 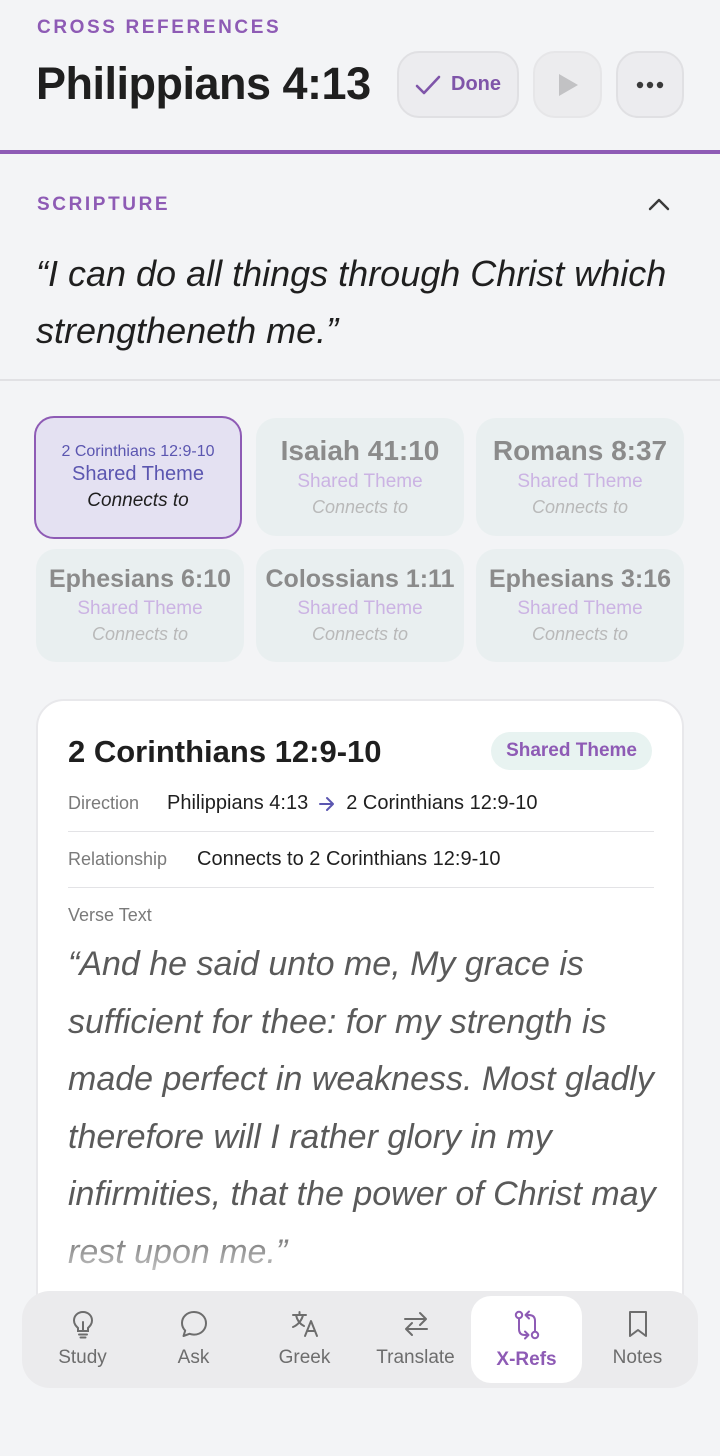 I want to click on reference-tile-romans: Romans 8:37 Shared Theme Connects to, so click(x=580, y=477).